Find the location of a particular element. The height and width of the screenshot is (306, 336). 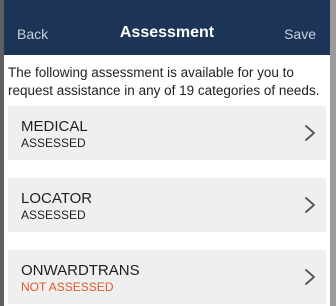

right-bezel is located at coordinates (333, 153).